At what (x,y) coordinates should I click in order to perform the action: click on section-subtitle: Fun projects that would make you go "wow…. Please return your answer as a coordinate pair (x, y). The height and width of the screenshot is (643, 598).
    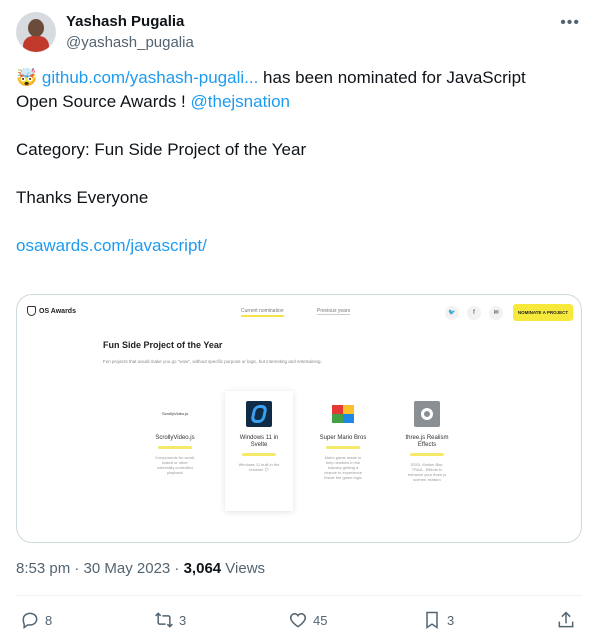
    Looking at the image, I should click on (212, 361).